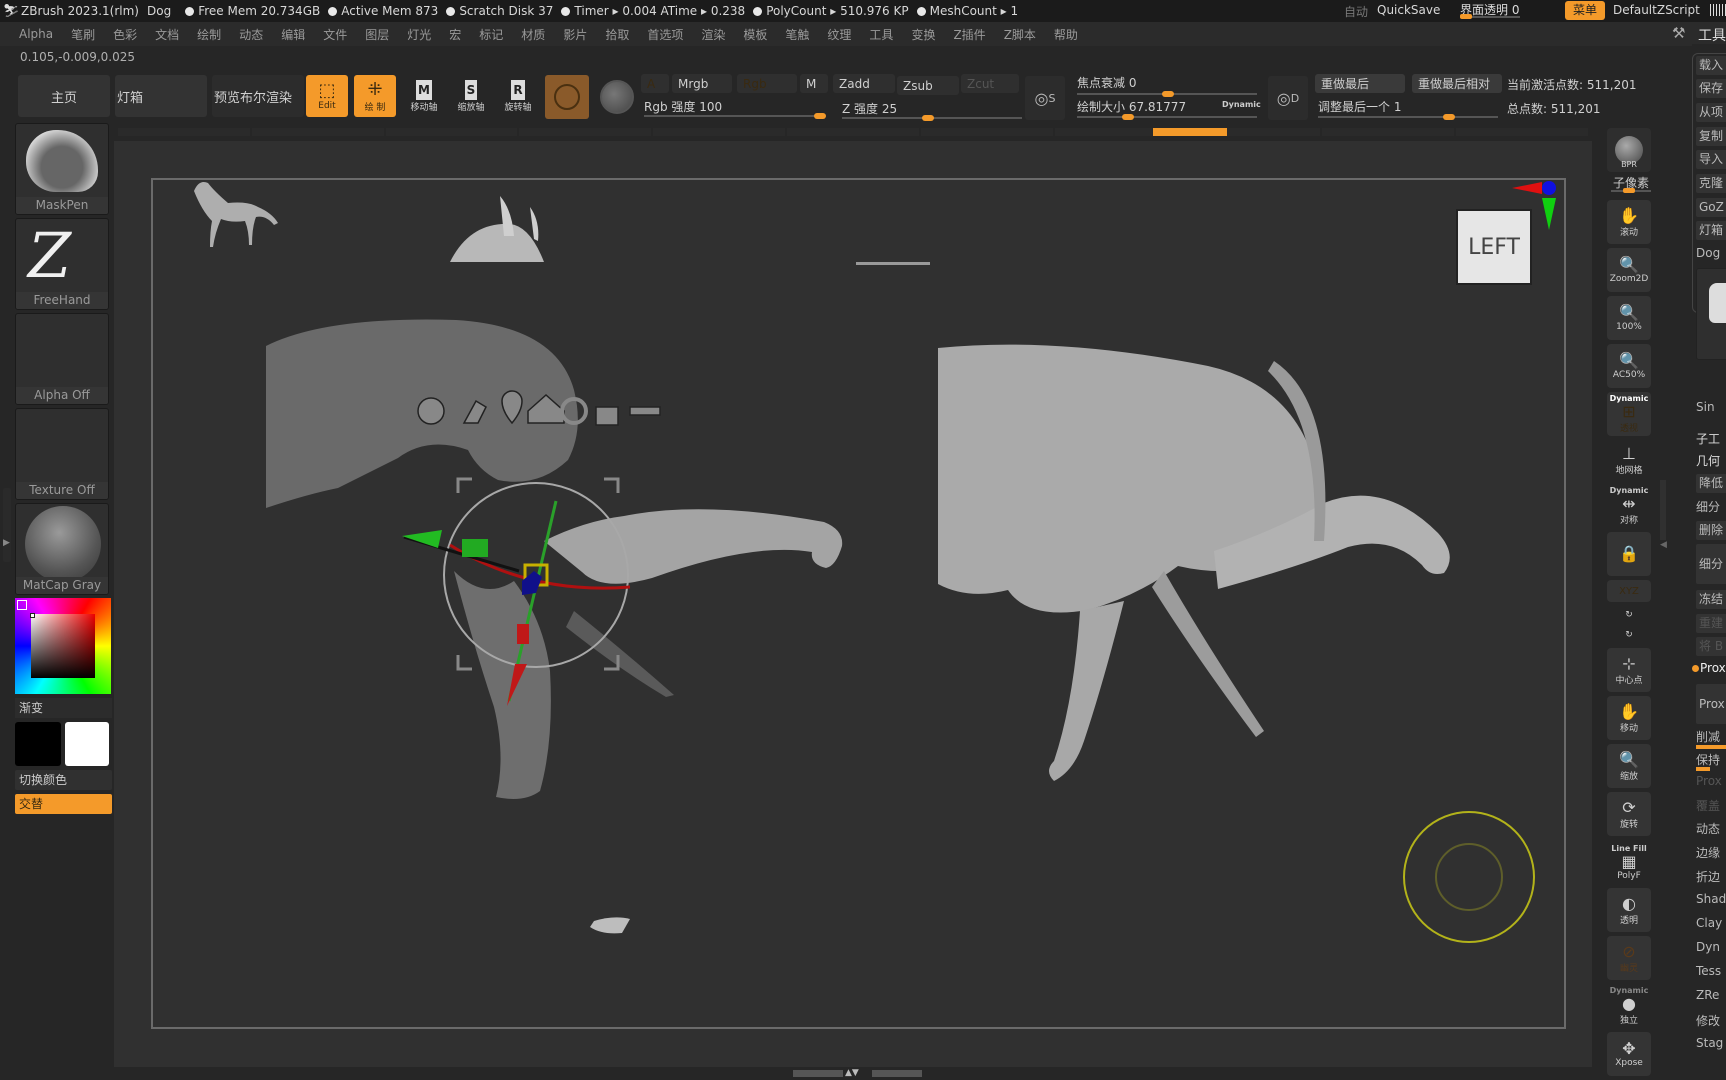 This screenshot has height=1080, width=1726. Describe the element at coordinates (1629, 958) in the screenshot. I see `ghost-button: ⊘ 幽灵` at that location.